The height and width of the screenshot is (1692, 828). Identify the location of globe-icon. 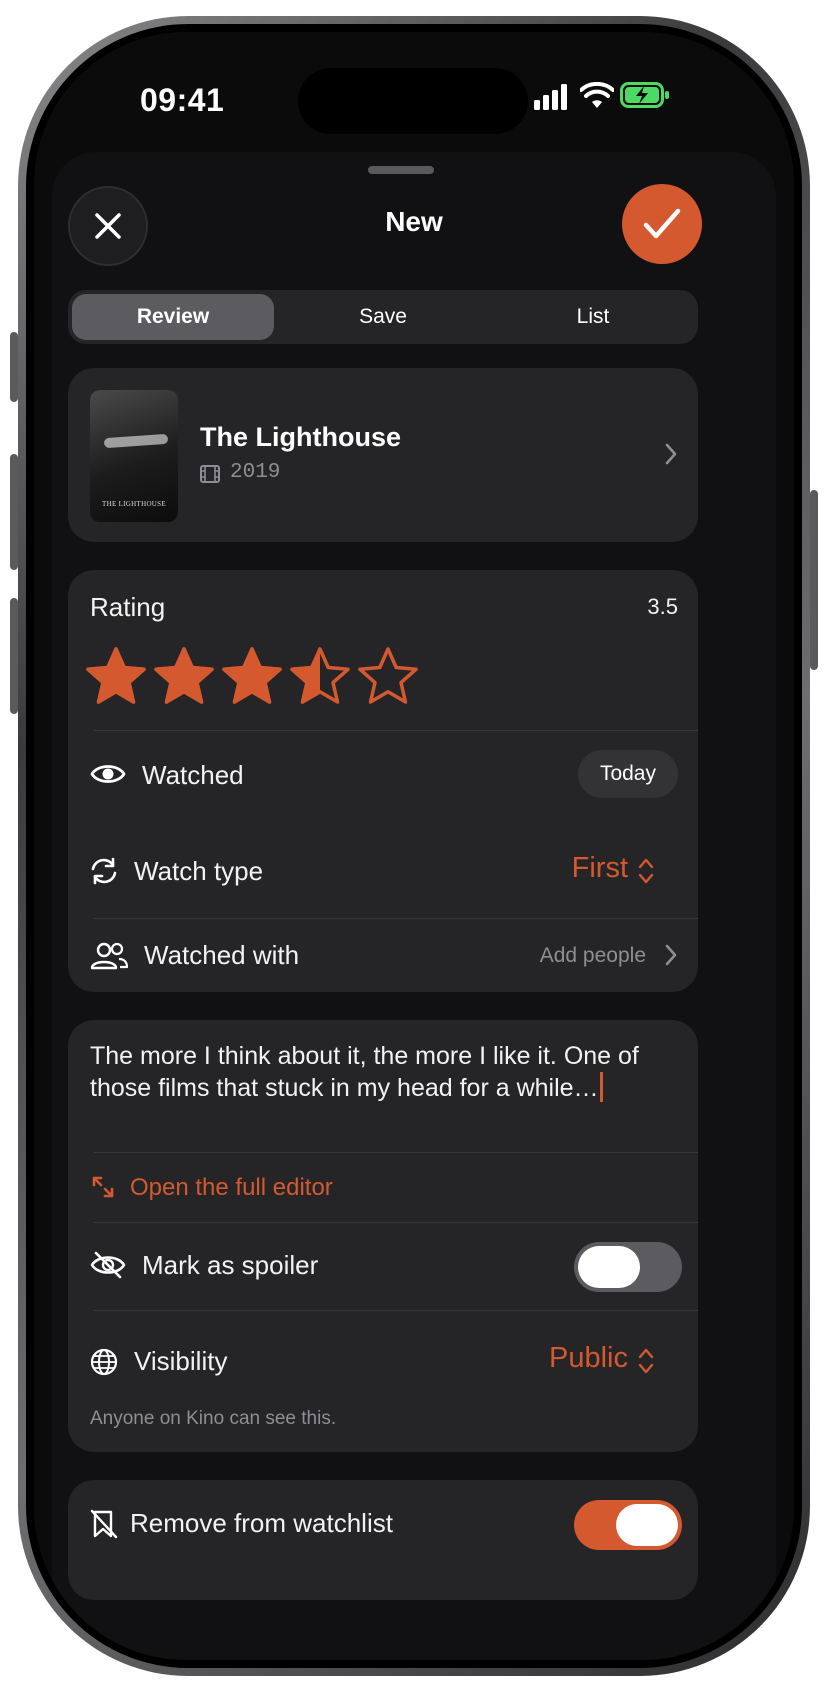
(104, 1362).